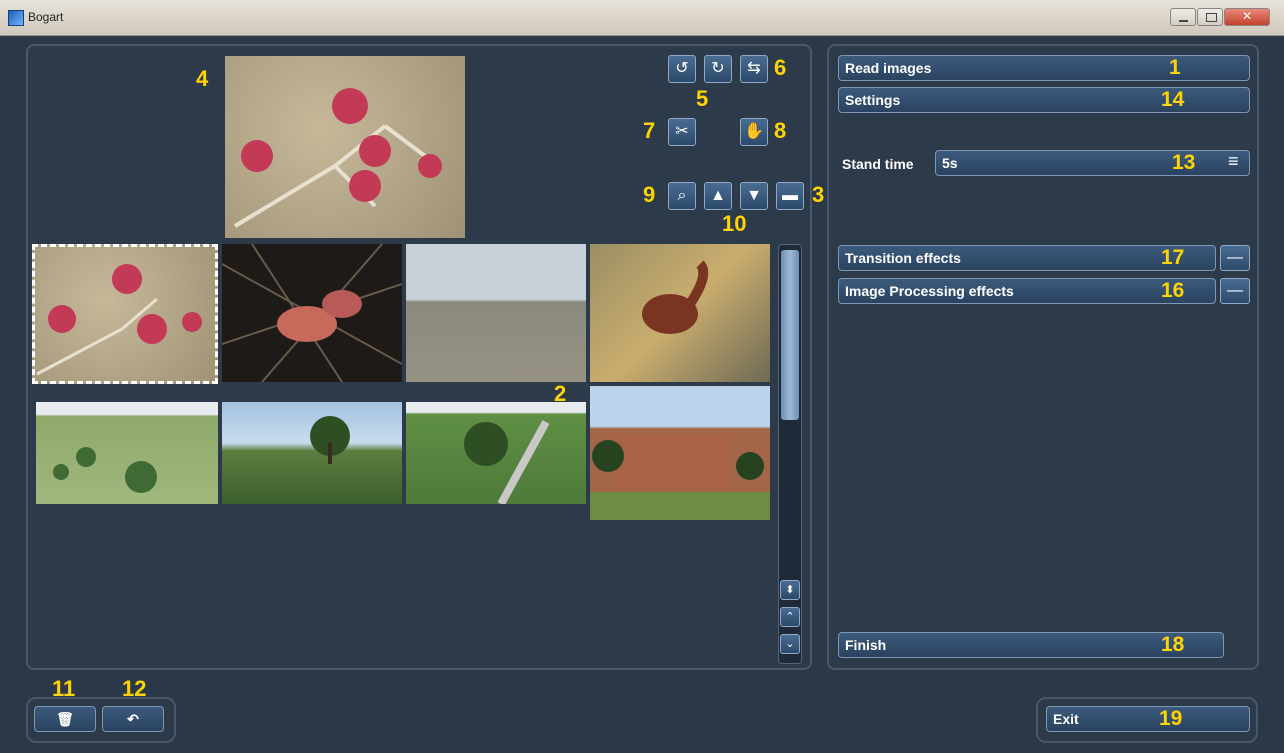 This screenshot has width=1284, height=753. Describe the element at coordinates (929, 291) in the screenshot. I see `image-processing-effects-label: Image Processing effects` at that location.